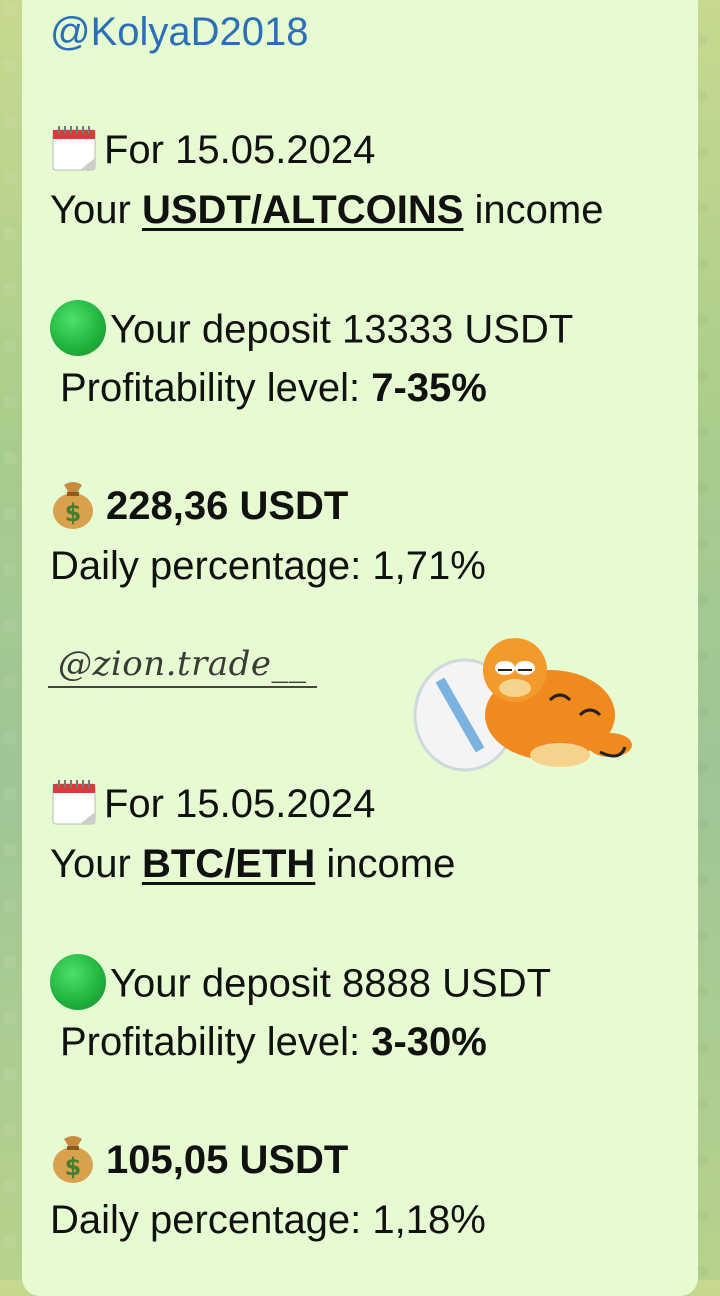  Describe the element at coordinates (182, 665) in the screenshot. I see `watermark-text: @zion.trade__` at that location.